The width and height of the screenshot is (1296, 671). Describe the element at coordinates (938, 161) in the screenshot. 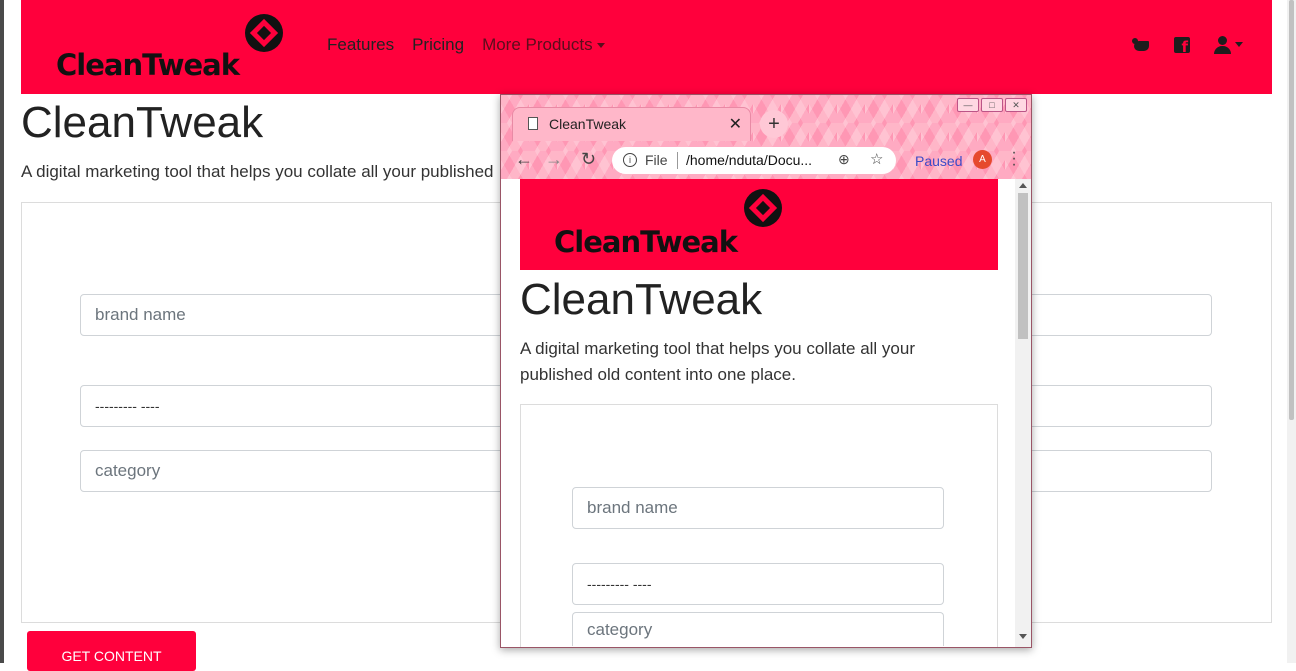

I see `profile-status: Paused` at that location.